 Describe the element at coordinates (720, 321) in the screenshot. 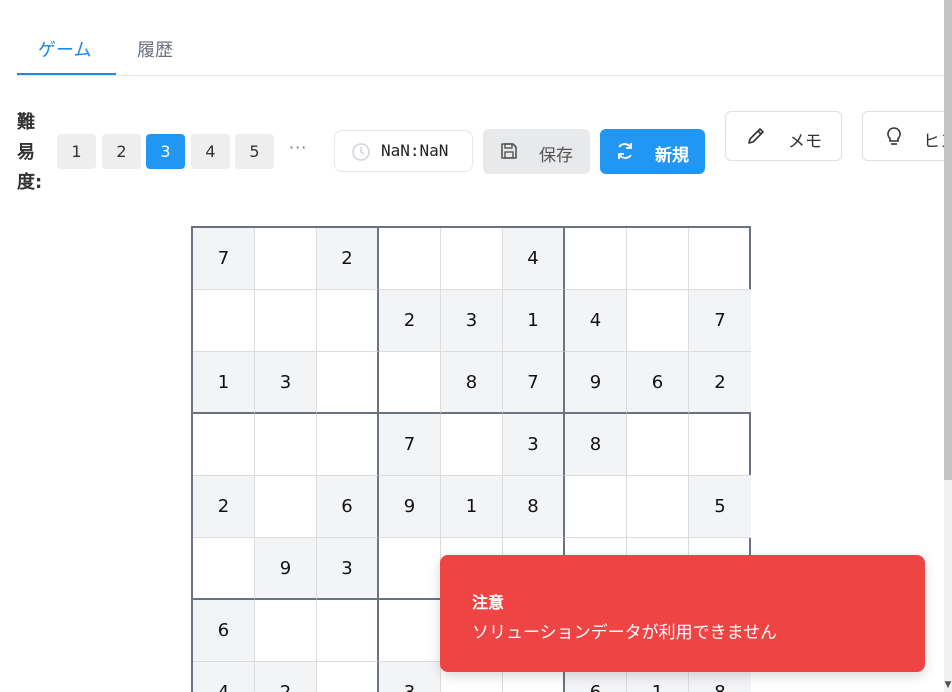

I see `sudoku-cell-r2c9: 7` at that location.